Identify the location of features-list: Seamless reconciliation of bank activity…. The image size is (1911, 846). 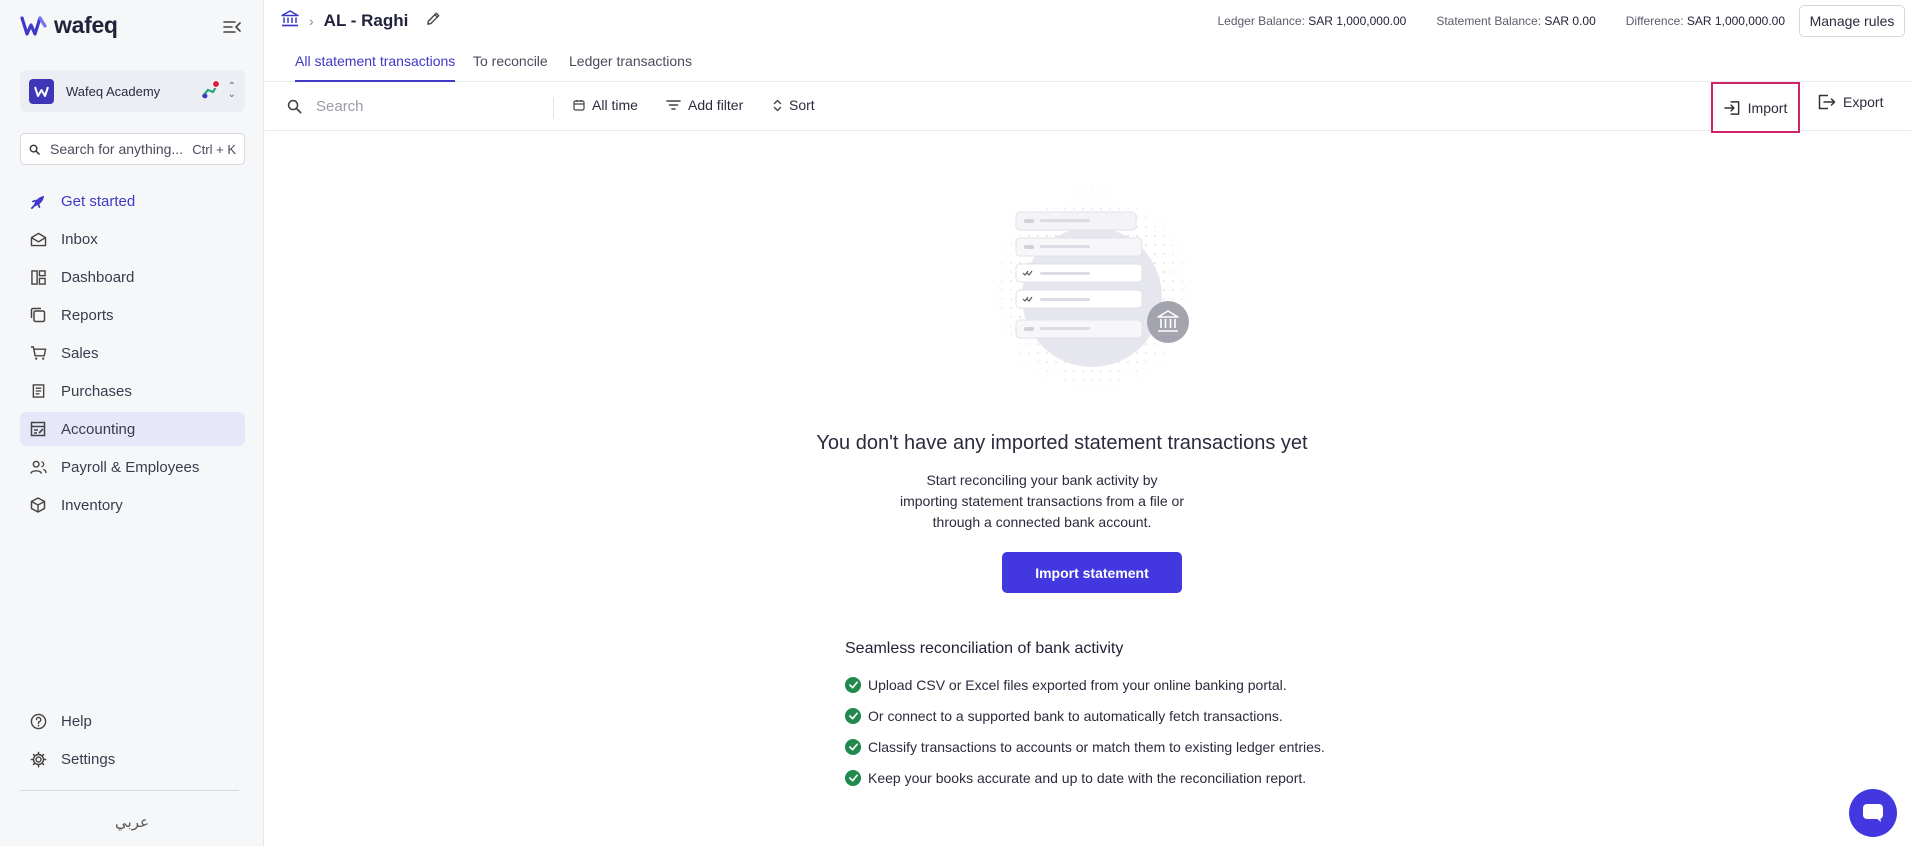
(1125, 716).